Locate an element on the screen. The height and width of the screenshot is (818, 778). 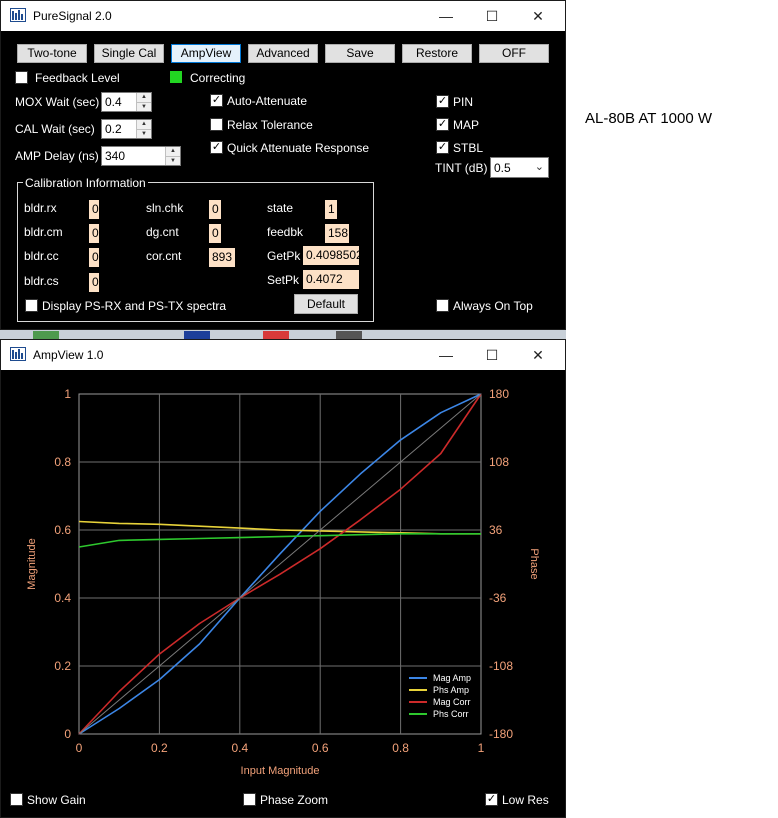
amp-delay-stepper: 340 ▲ ▼ is located at coordinates (141, 156).